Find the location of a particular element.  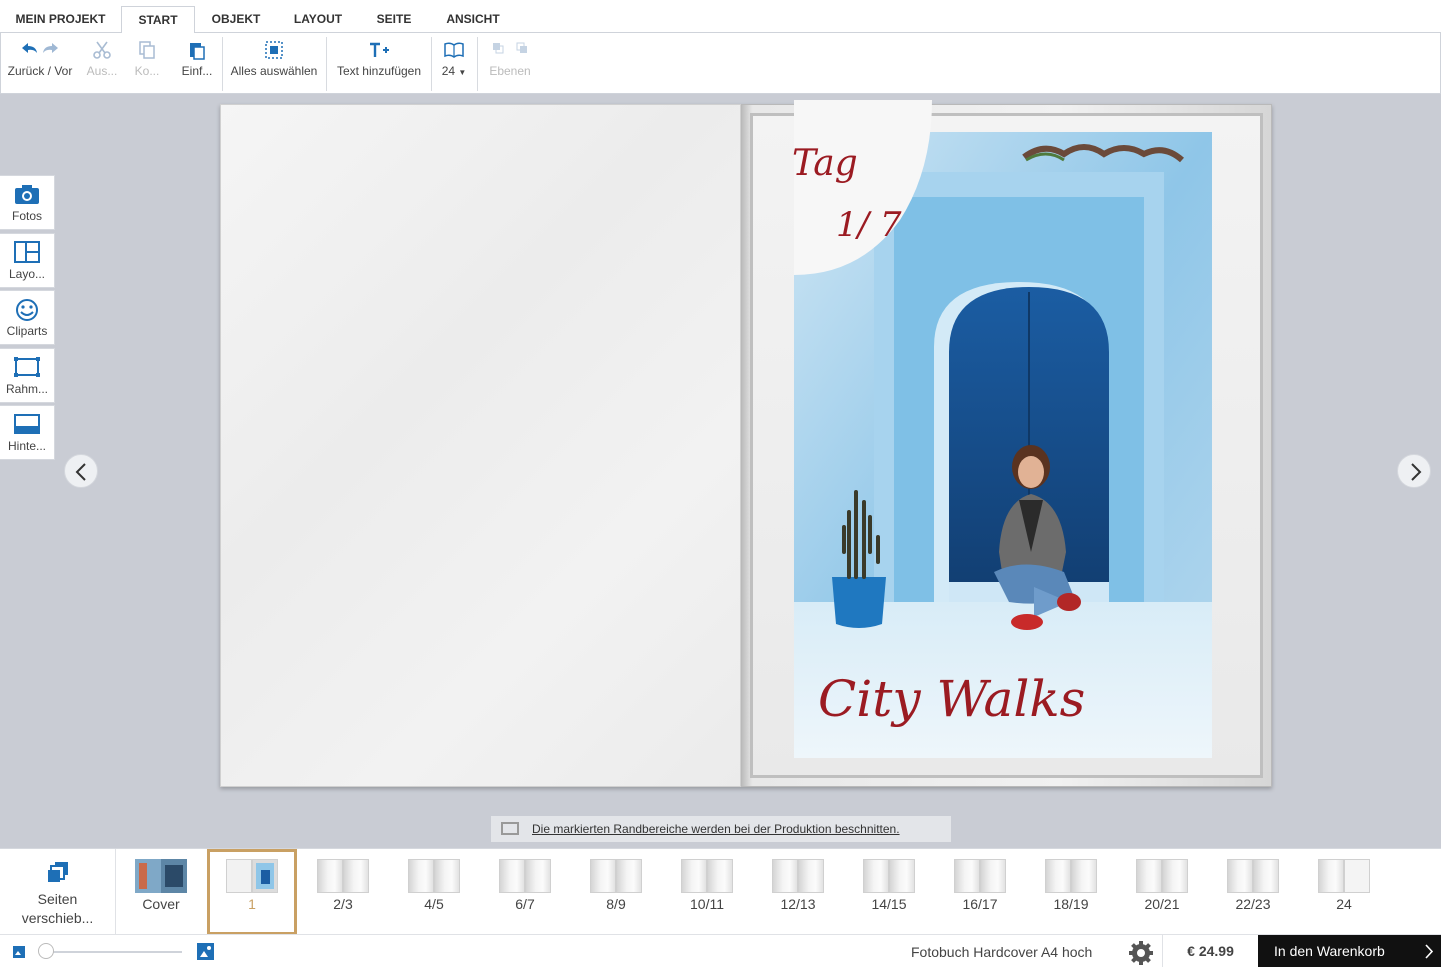

previous-page-button is located at coordinates (81, 471).